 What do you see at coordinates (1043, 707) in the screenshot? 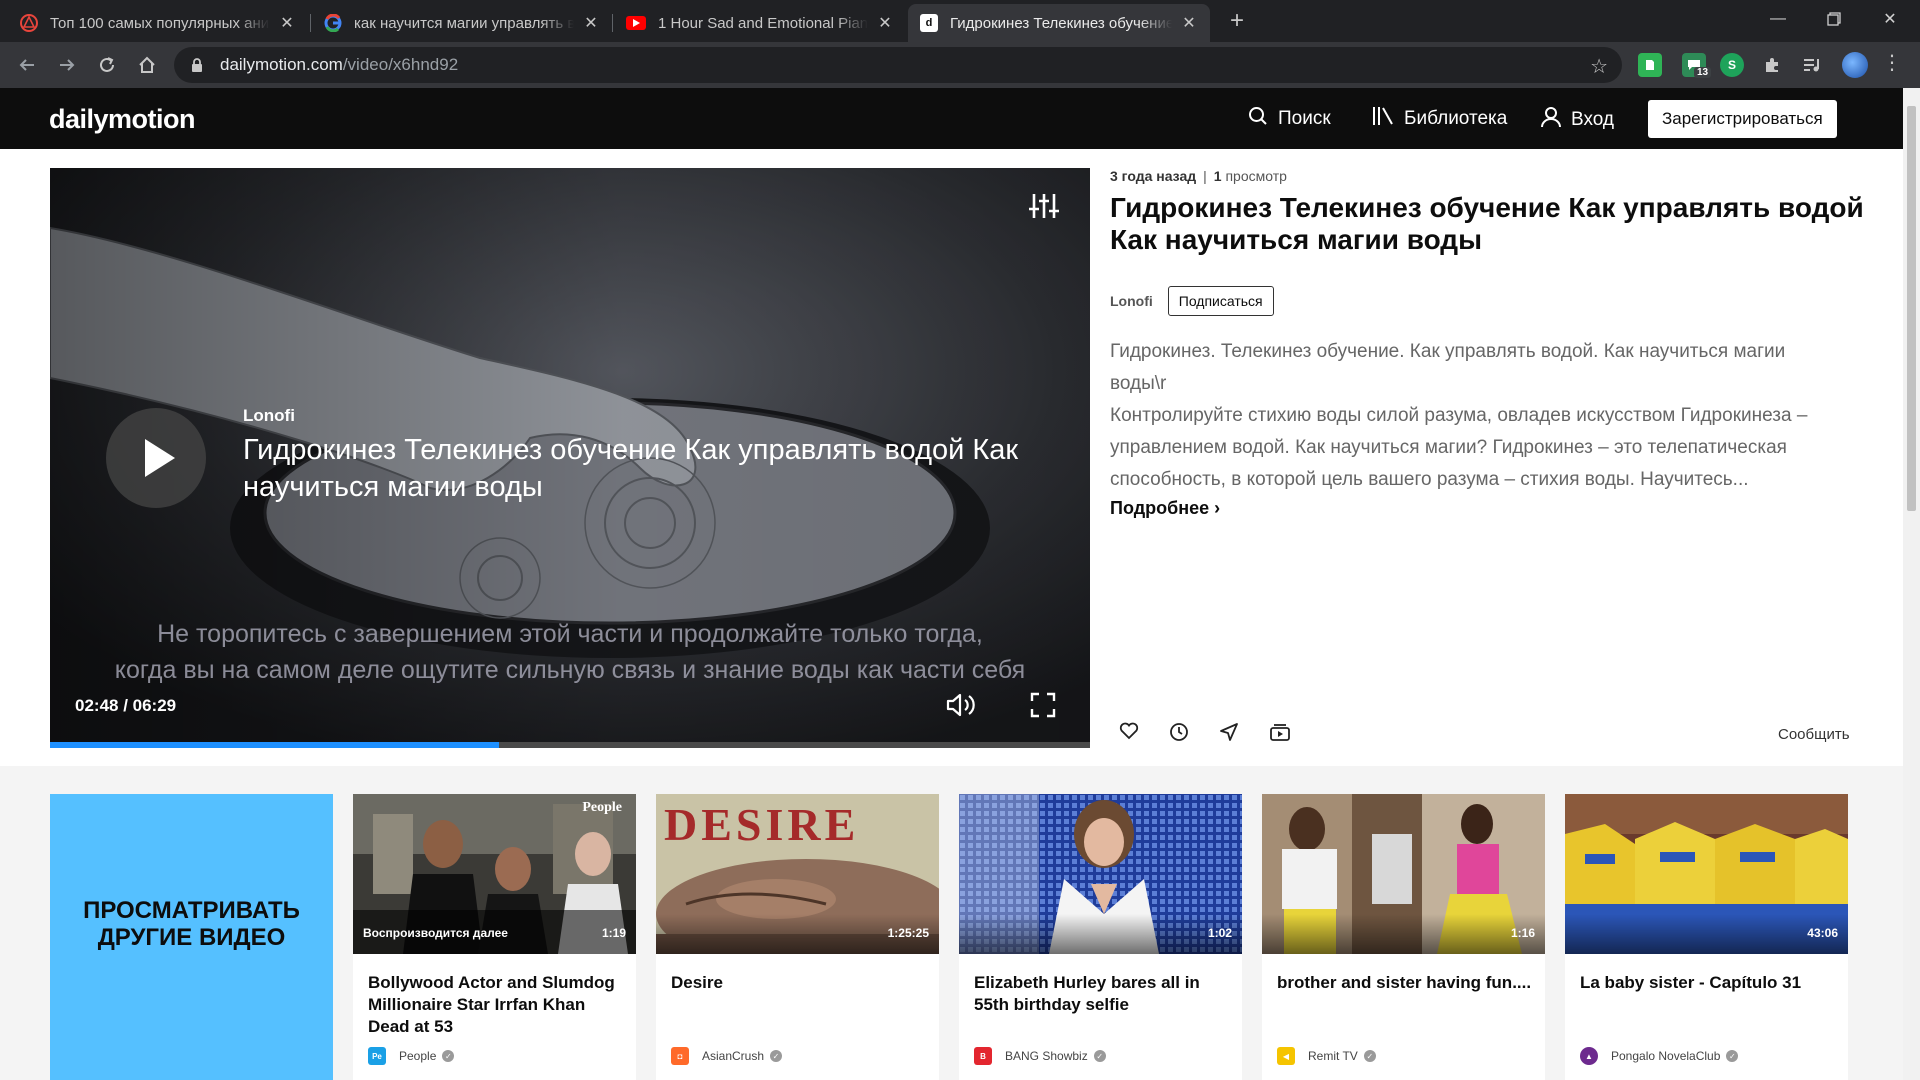
I see `fullscreen-icon` at bounding box center [1043, 707].